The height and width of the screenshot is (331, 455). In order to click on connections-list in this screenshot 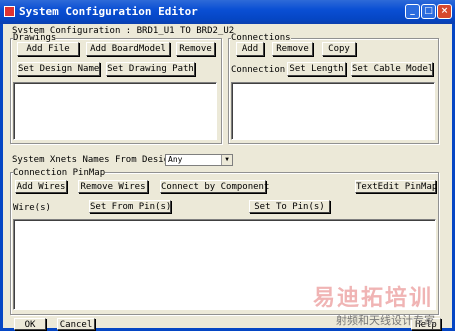, I will do `click(333, 111)`.